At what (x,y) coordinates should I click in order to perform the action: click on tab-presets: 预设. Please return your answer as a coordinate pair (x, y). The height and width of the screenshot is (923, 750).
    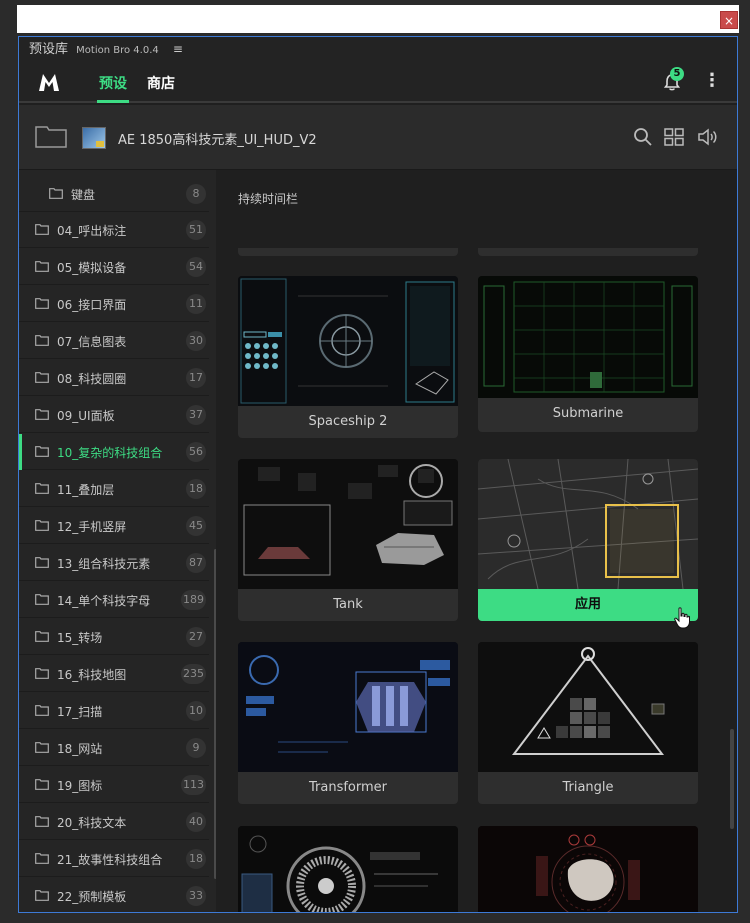
    Looking at the image, I should click on (113, 83).